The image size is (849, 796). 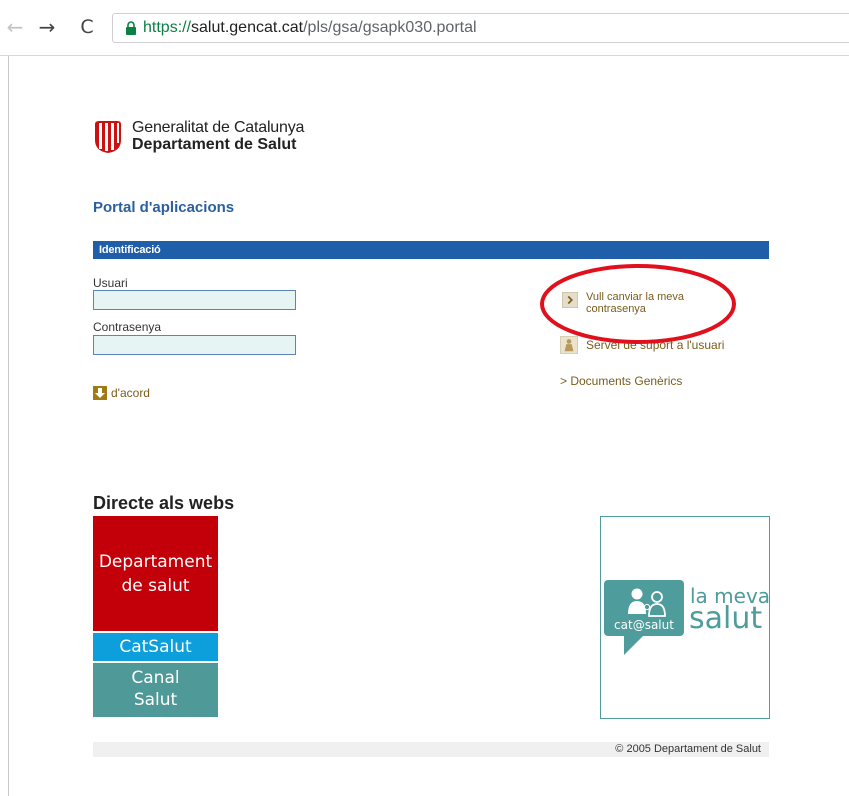 I want to click on generic-documents-link: > Documents Genèrics, so click(x=621, y=381).